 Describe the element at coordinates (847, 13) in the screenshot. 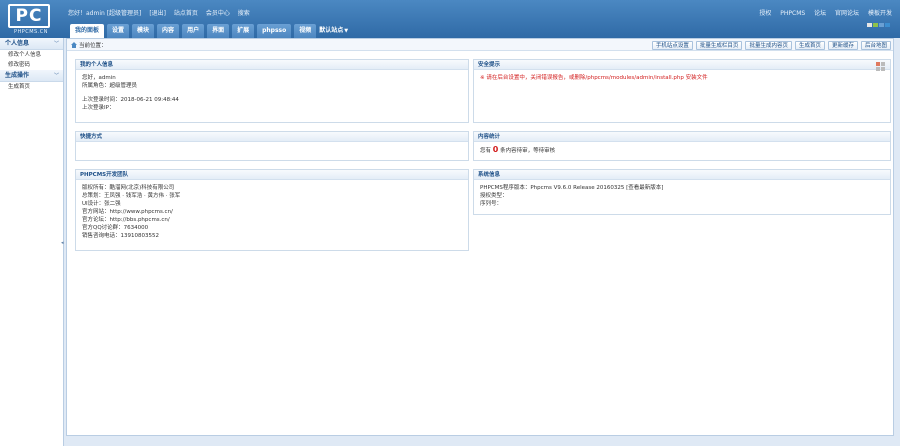

I see `official-forum-link: 官网论坛` at that location.